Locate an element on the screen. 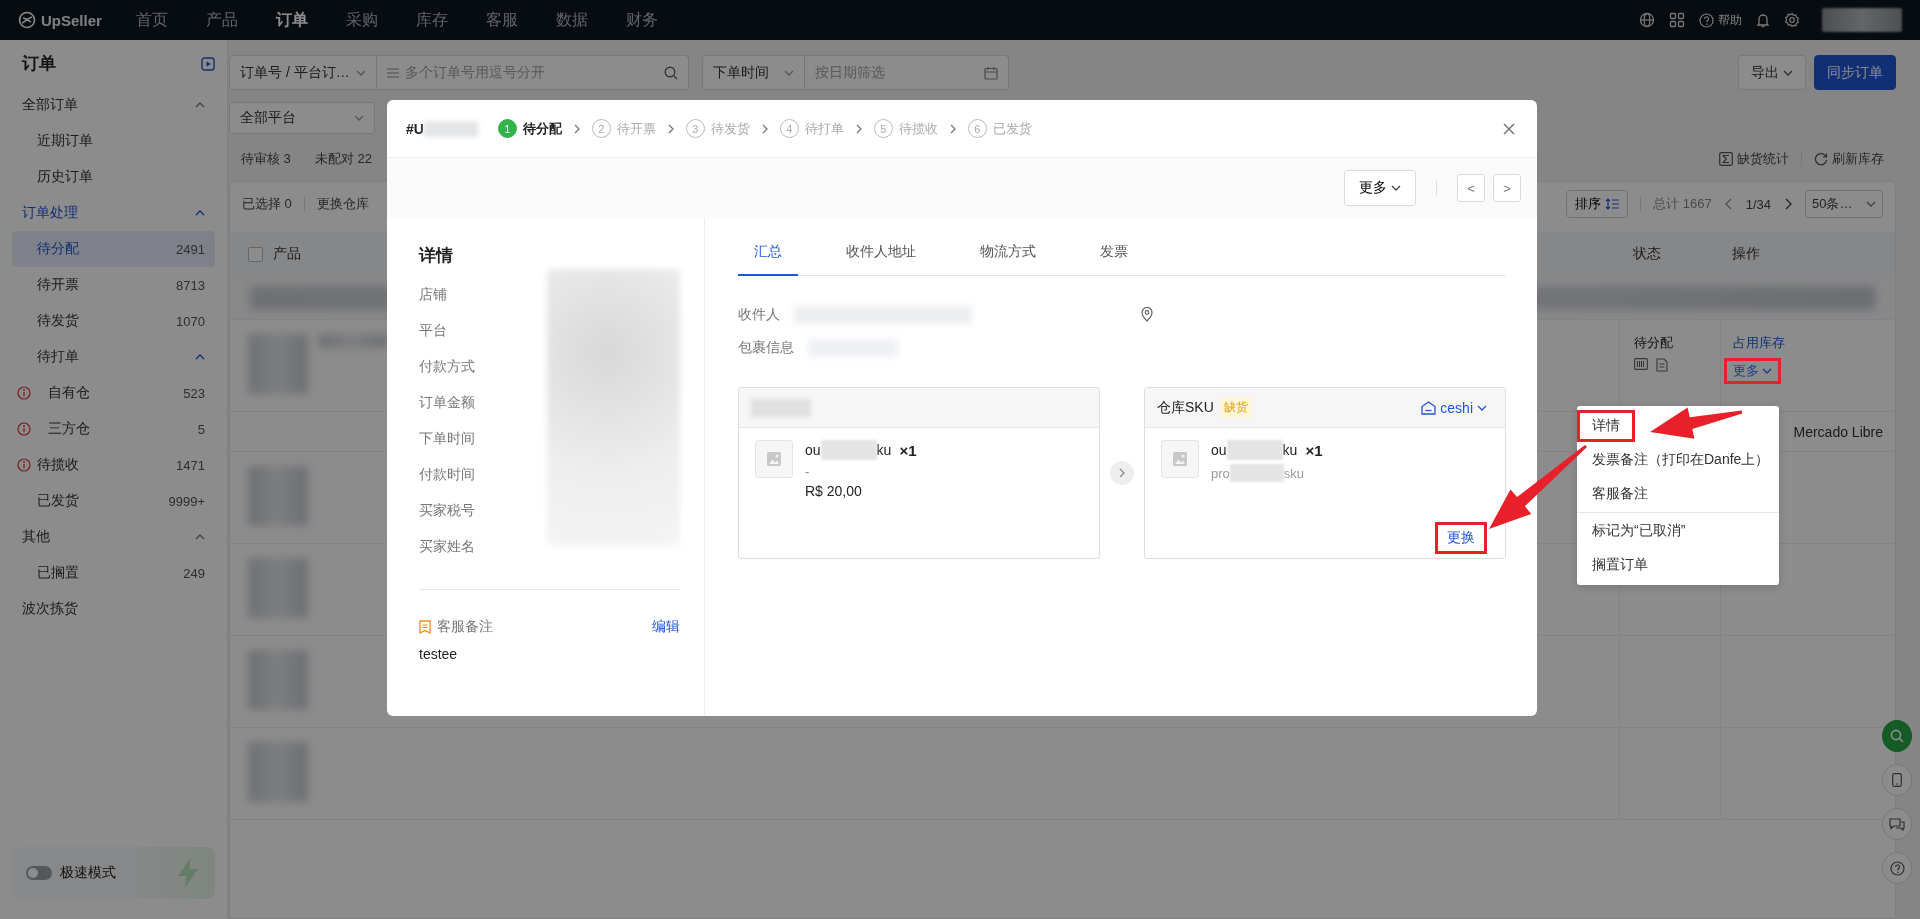  field-label: 买家姓名 is located at coordinates (447, 546).